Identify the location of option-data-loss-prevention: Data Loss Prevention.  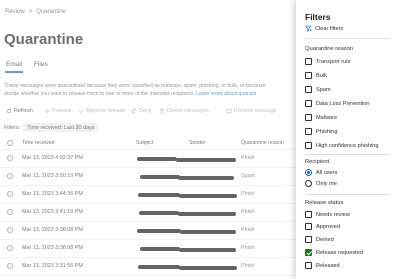
(337, 103).